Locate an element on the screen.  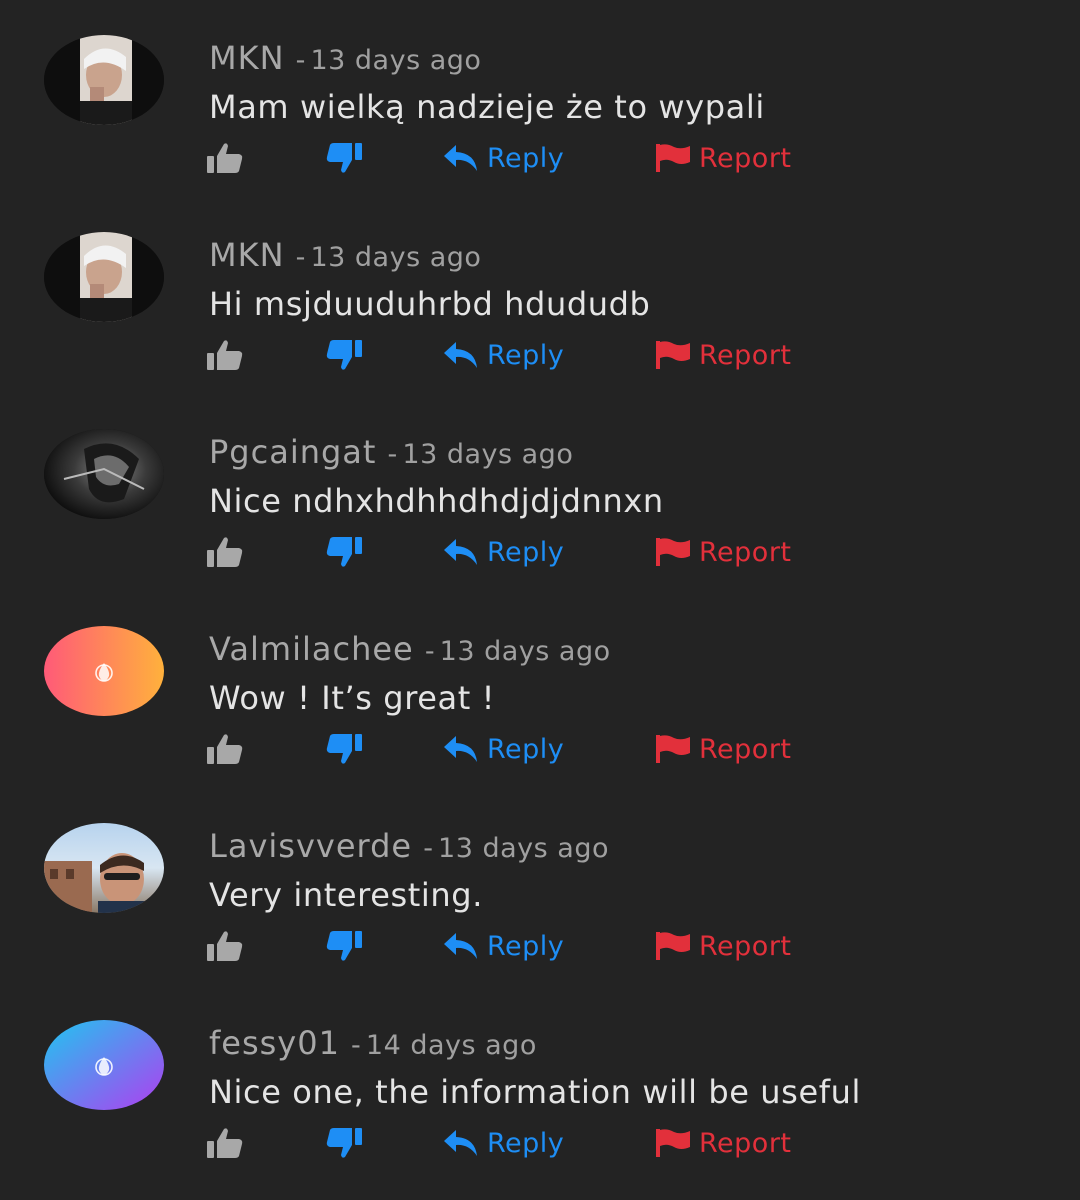
comment-author: Lavisvverde is located at coordinates (310, 846).